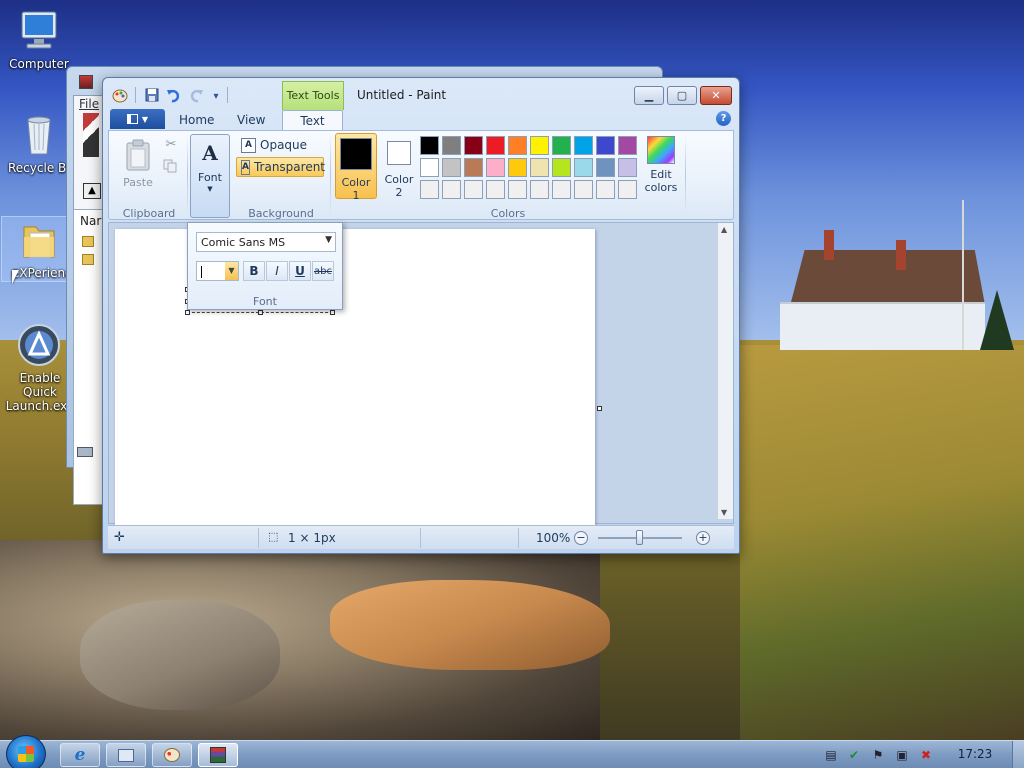  I want to click on edit-colors-button: Edit colors, so click(661, 169).